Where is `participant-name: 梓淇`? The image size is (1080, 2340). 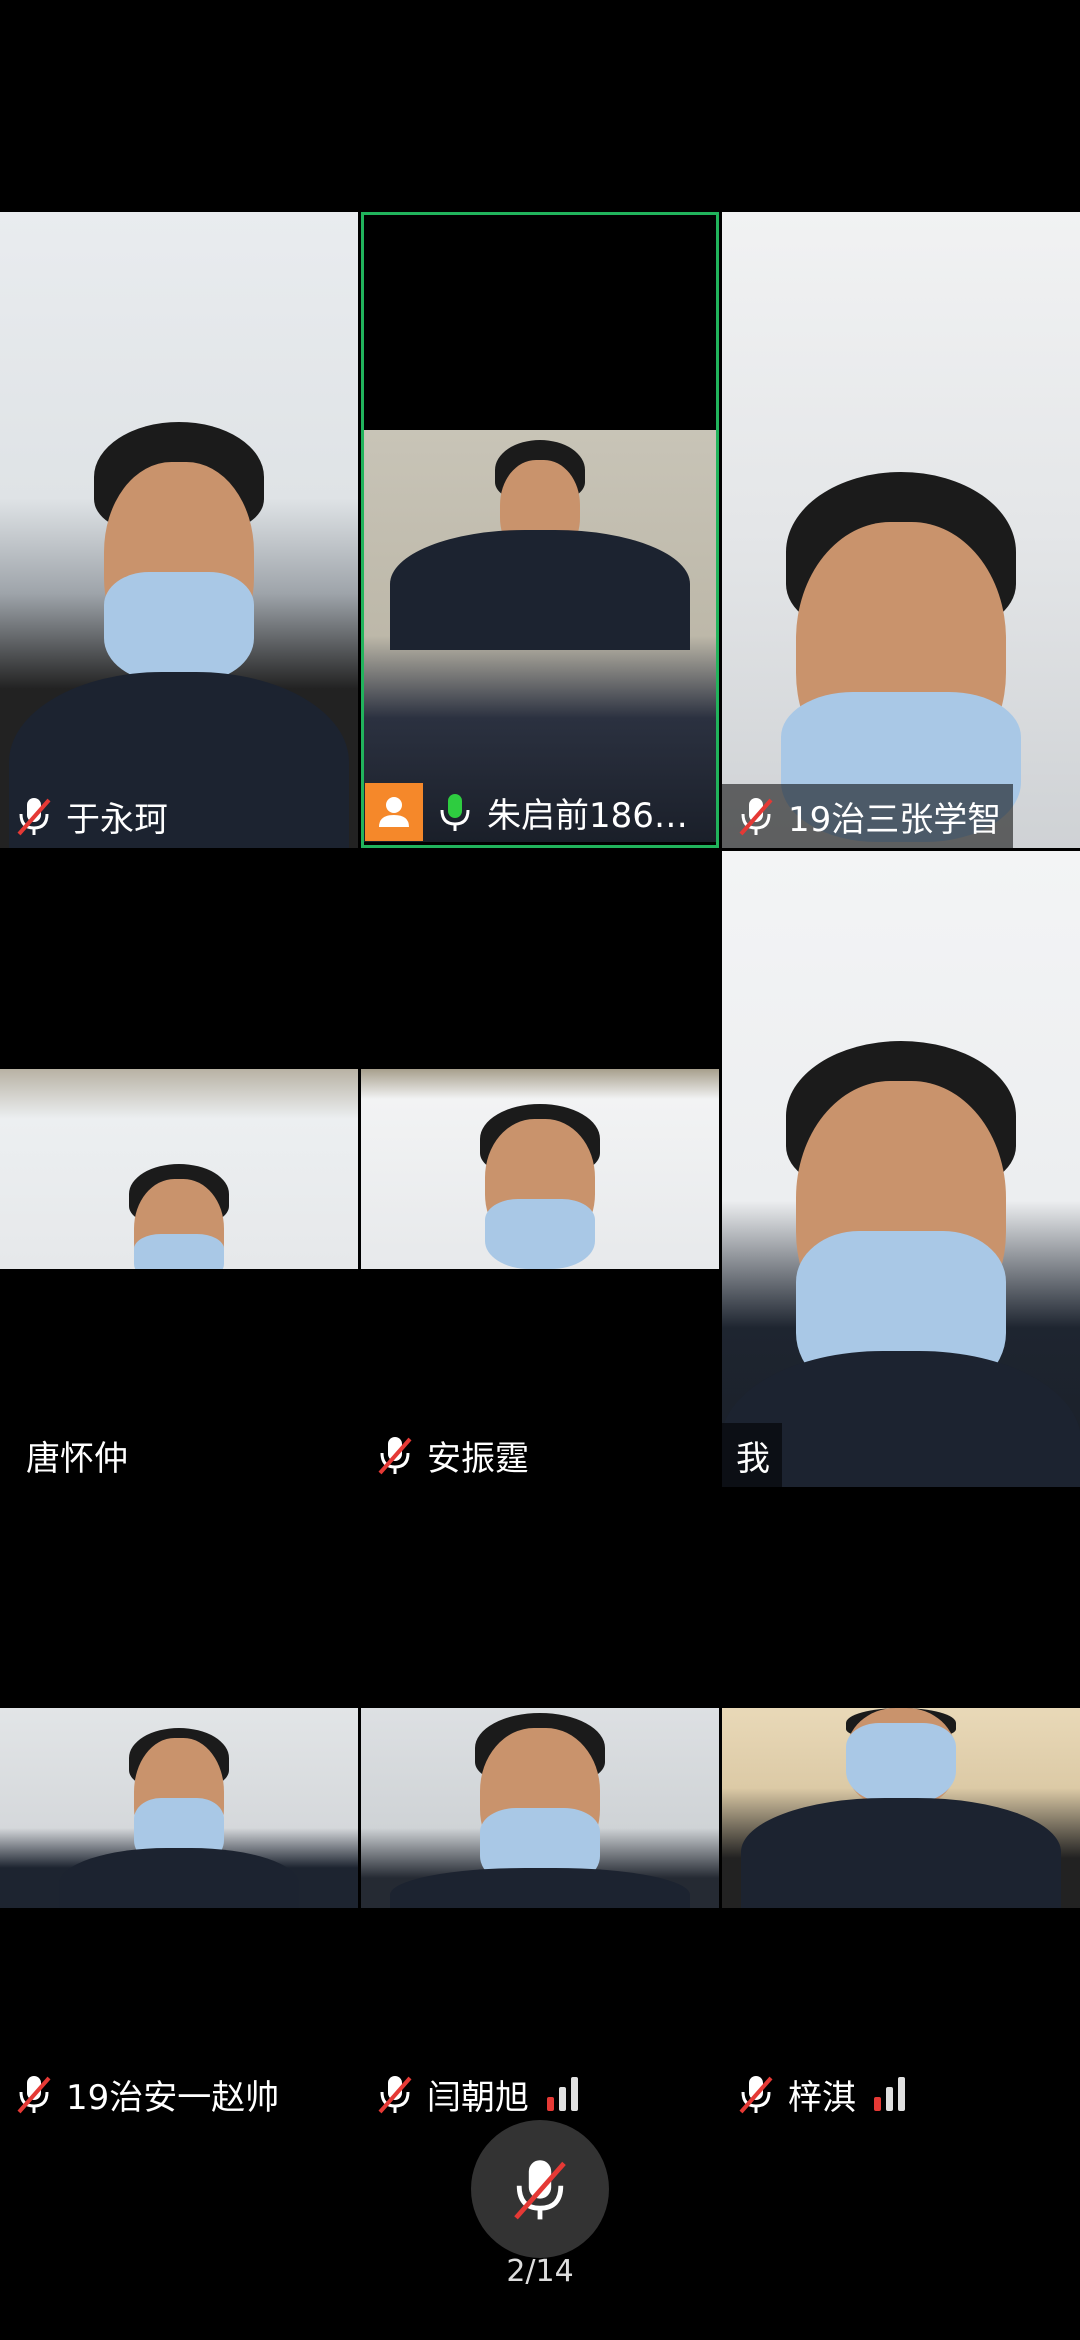
participant-name: 梓淇 is located at coordinates (822, 2097).